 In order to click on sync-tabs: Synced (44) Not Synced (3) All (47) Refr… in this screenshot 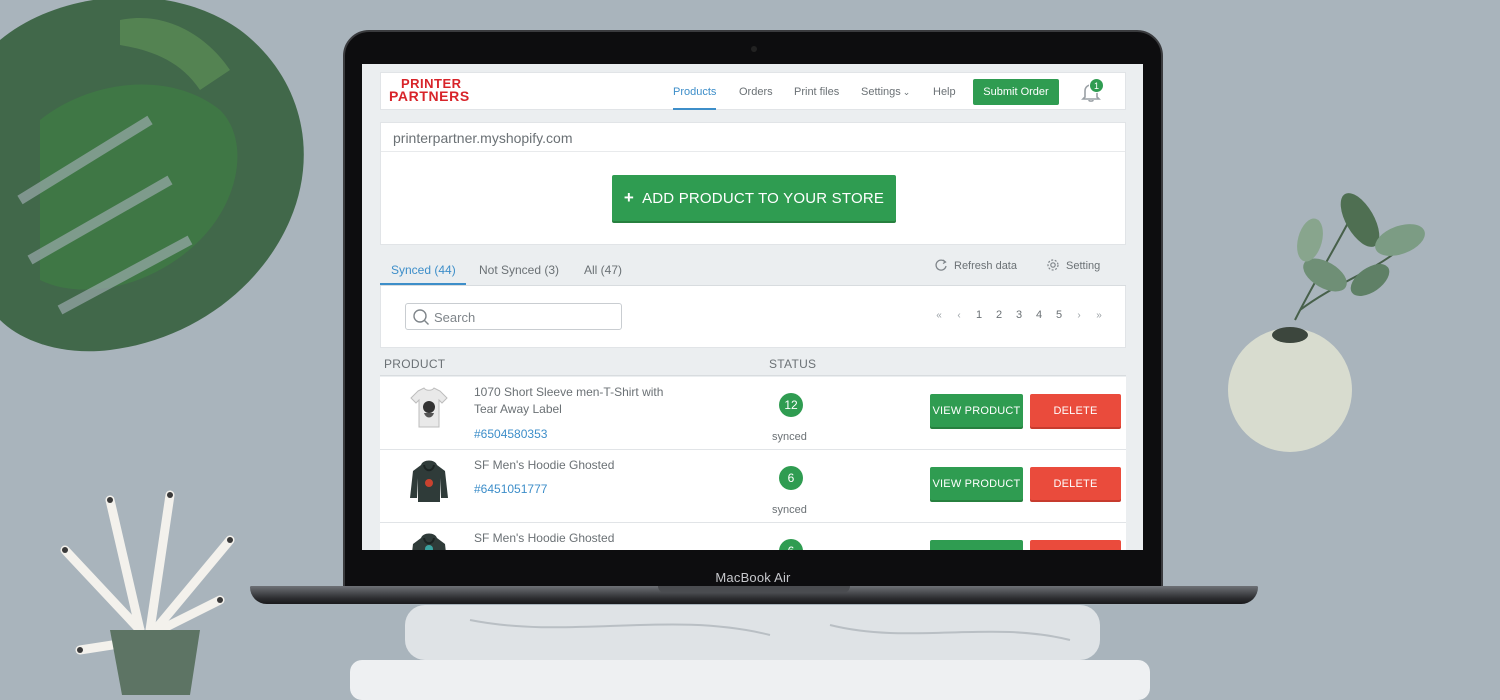, I will do `click(753, 271)`.